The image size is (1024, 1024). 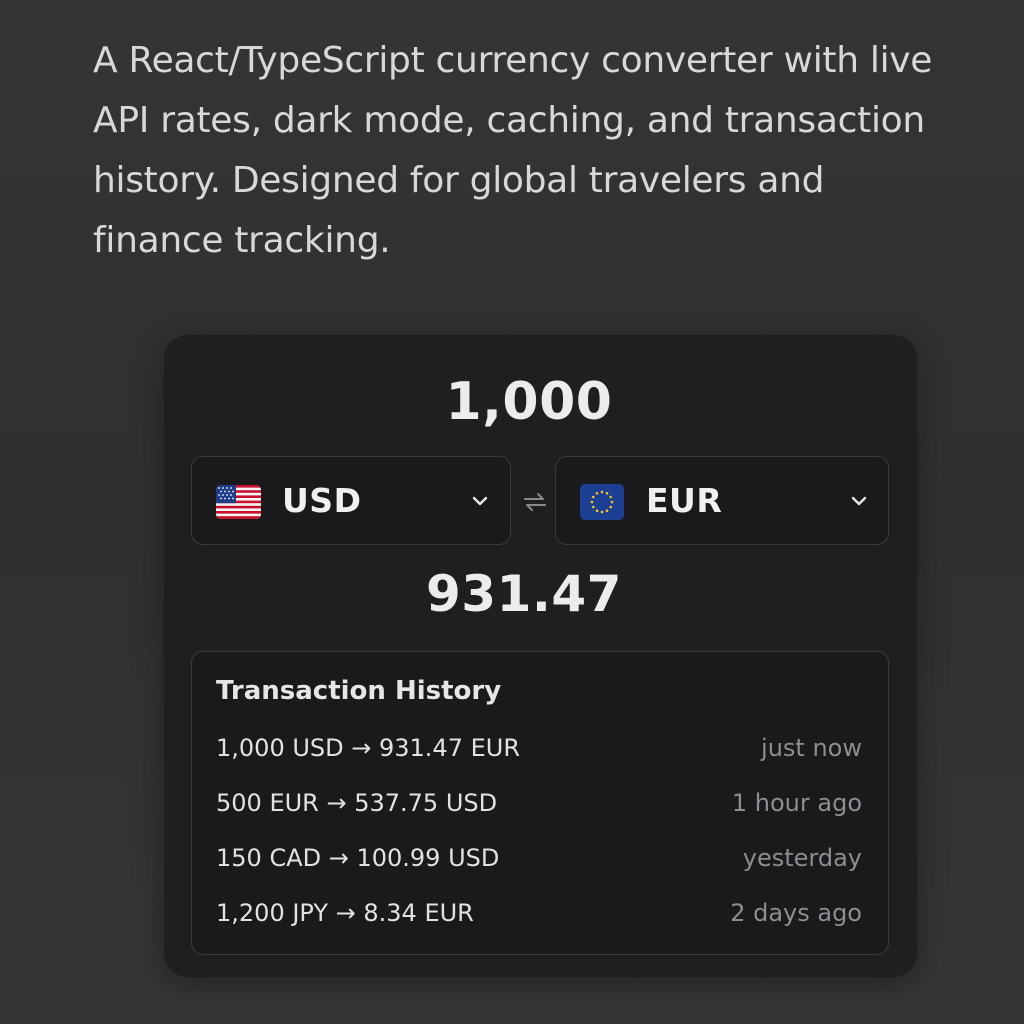 What do you see at coordinates (345, 913) in the screenshot?
I see `history-row-conversion: 1,200 JPY → 8.34 EUR` at bounding box center [345, 913].